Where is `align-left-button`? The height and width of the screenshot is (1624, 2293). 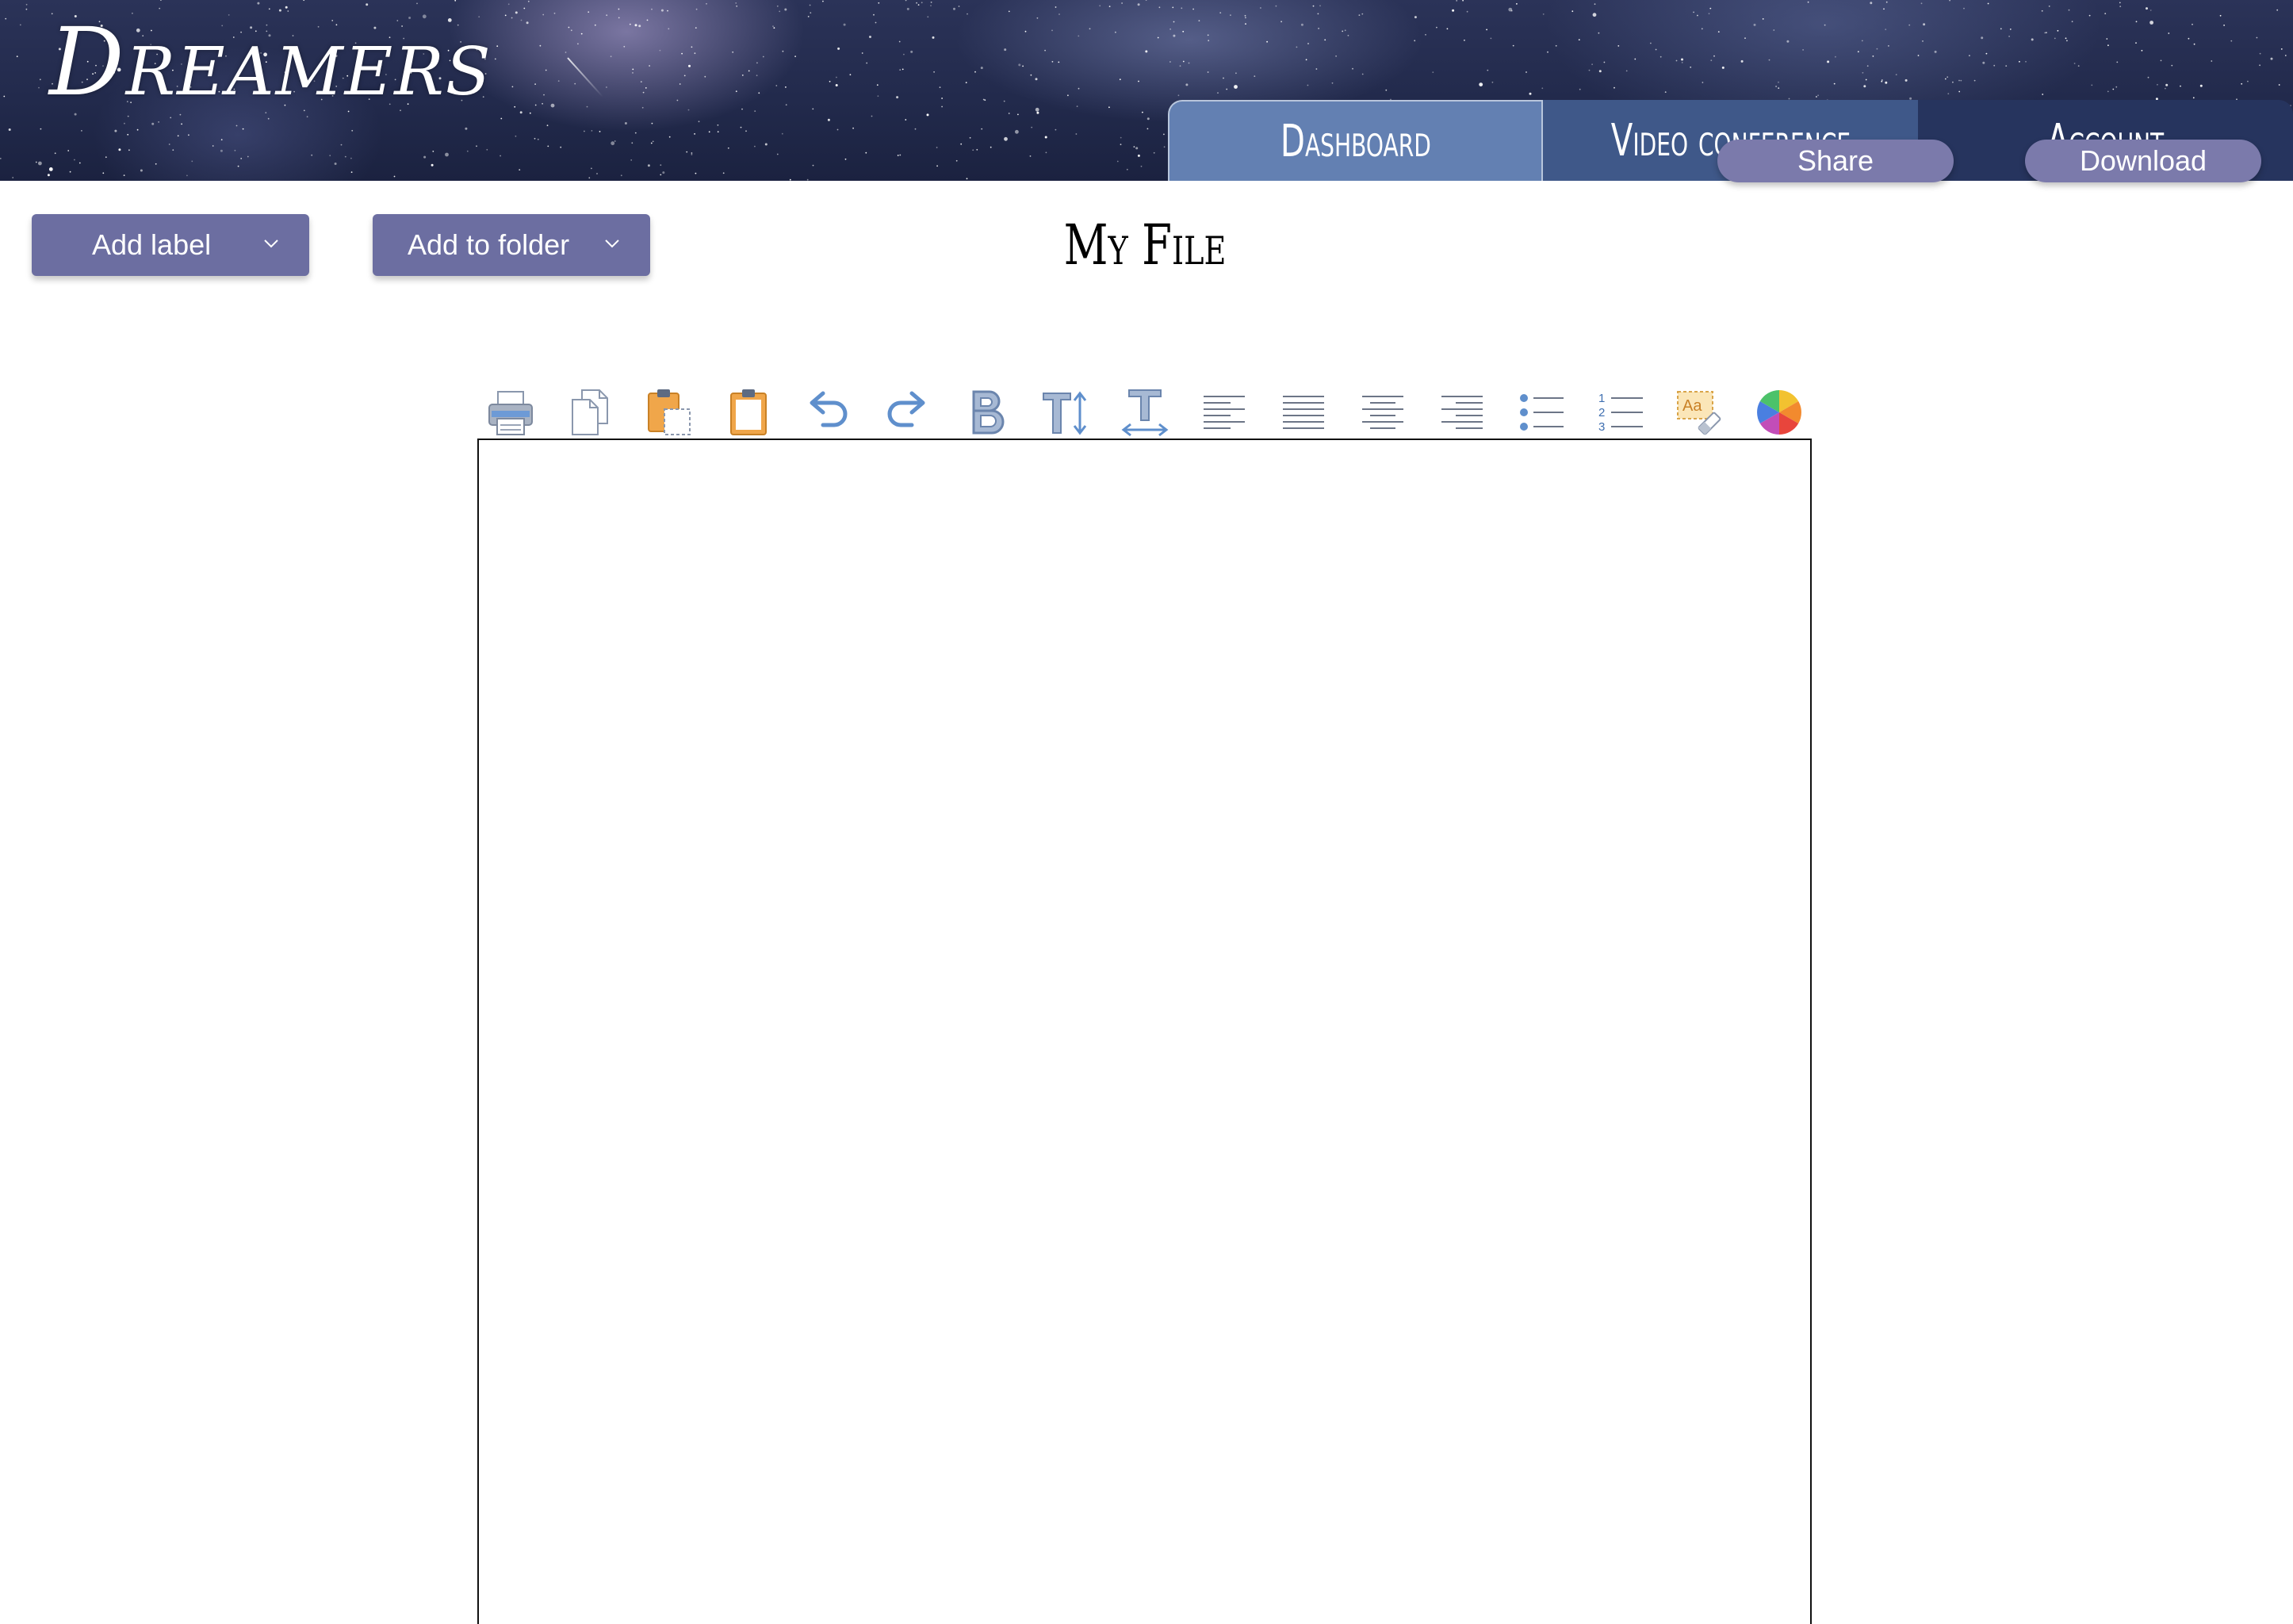 align-left-button is located at coordinates (1224, 413).